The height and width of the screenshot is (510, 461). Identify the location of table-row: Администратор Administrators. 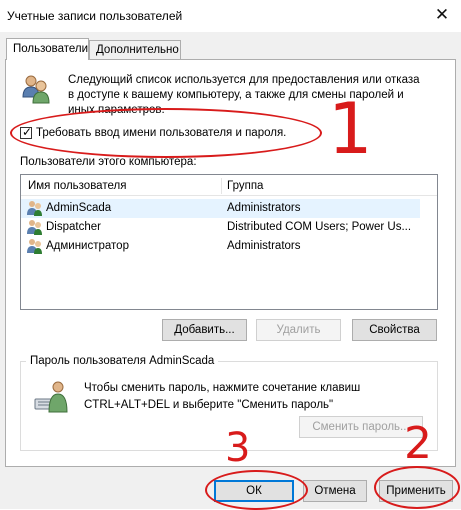
(220, 246).